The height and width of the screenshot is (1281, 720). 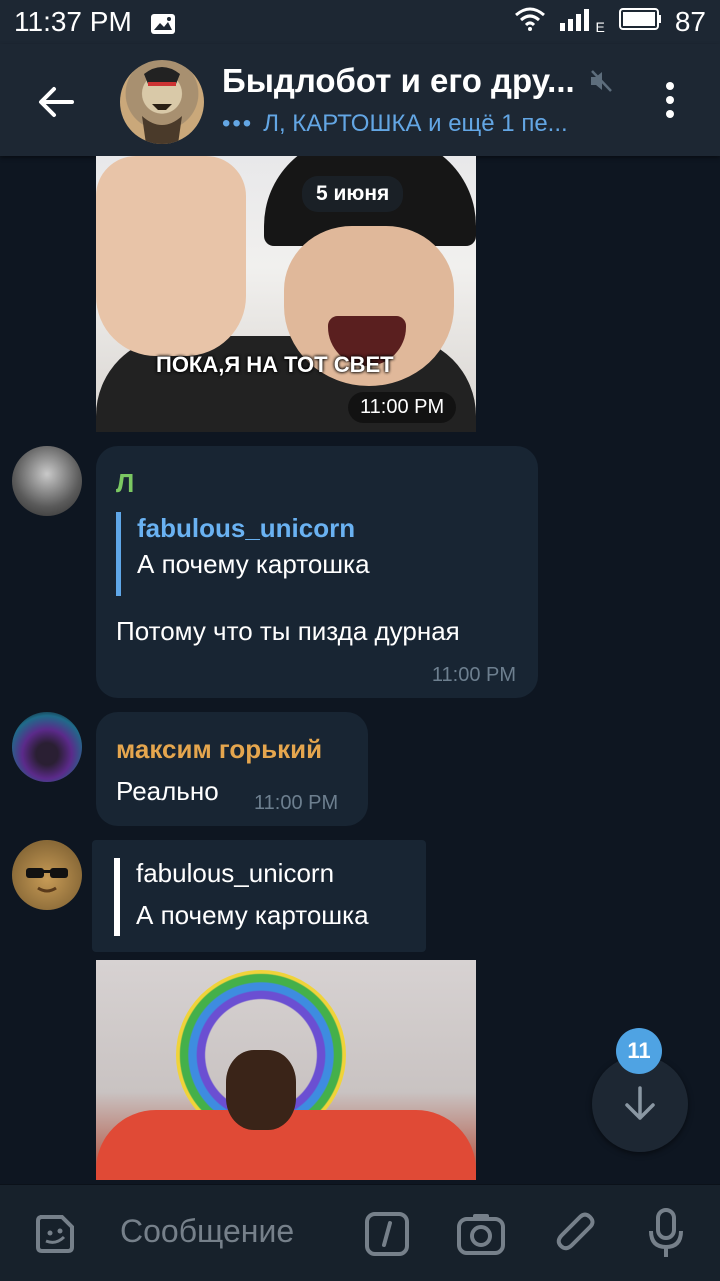 What do you see at coordinates (360, 22) in the screenshot?
I see `status-bar: 11:37 PM E 87` at bounding box center [360, 22].